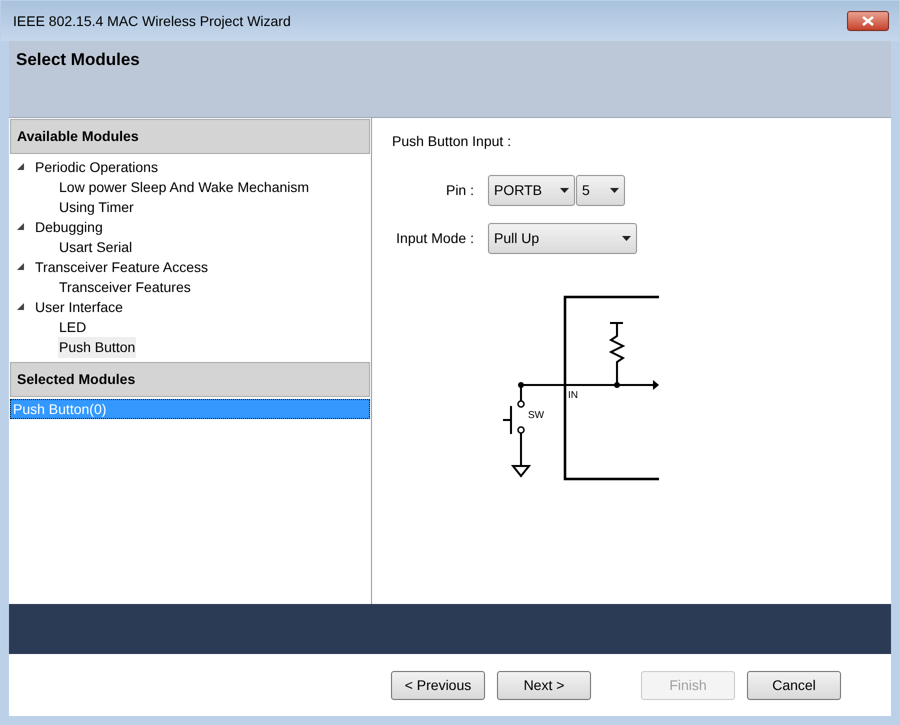 Image resolution: width=900 pixels, height=725 pixels. What do you see at coordinates (794, 685) in the screenshot?
I see `wizard-button: Cancel` at bounding box center [794, 685].